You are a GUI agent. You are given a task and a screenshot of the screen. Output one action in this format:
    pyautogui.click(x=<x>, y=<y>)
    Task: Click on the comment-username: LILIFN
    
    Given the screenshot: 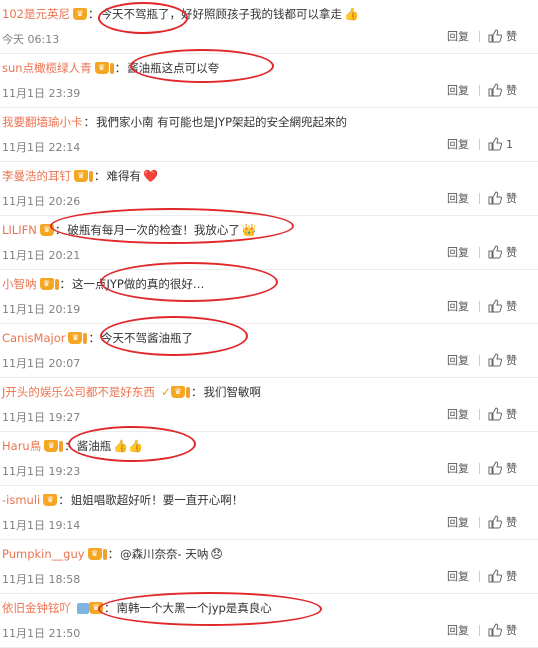 What is the action you would take?
    pyautogui.click(x=19, y=230)
    